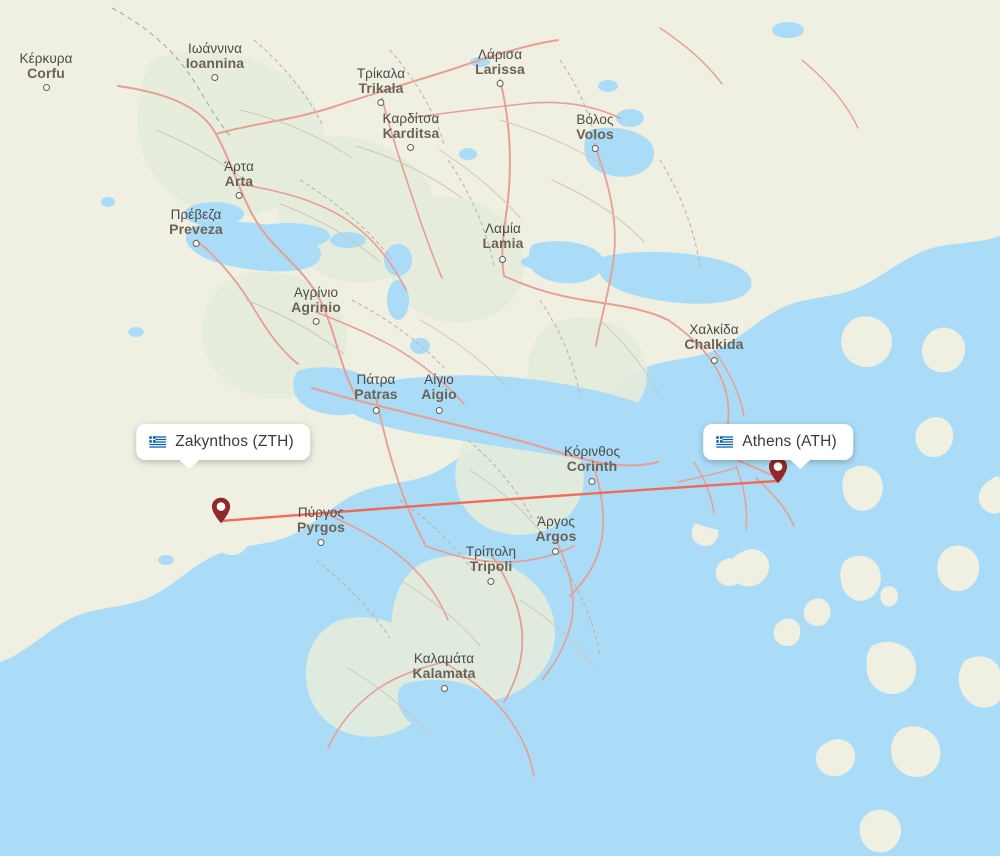 The image size is (1000, 856). What do you see at coordinates (619, 820) in the screenshot?
I see `southern-islands` at bounding box center [619, 820].